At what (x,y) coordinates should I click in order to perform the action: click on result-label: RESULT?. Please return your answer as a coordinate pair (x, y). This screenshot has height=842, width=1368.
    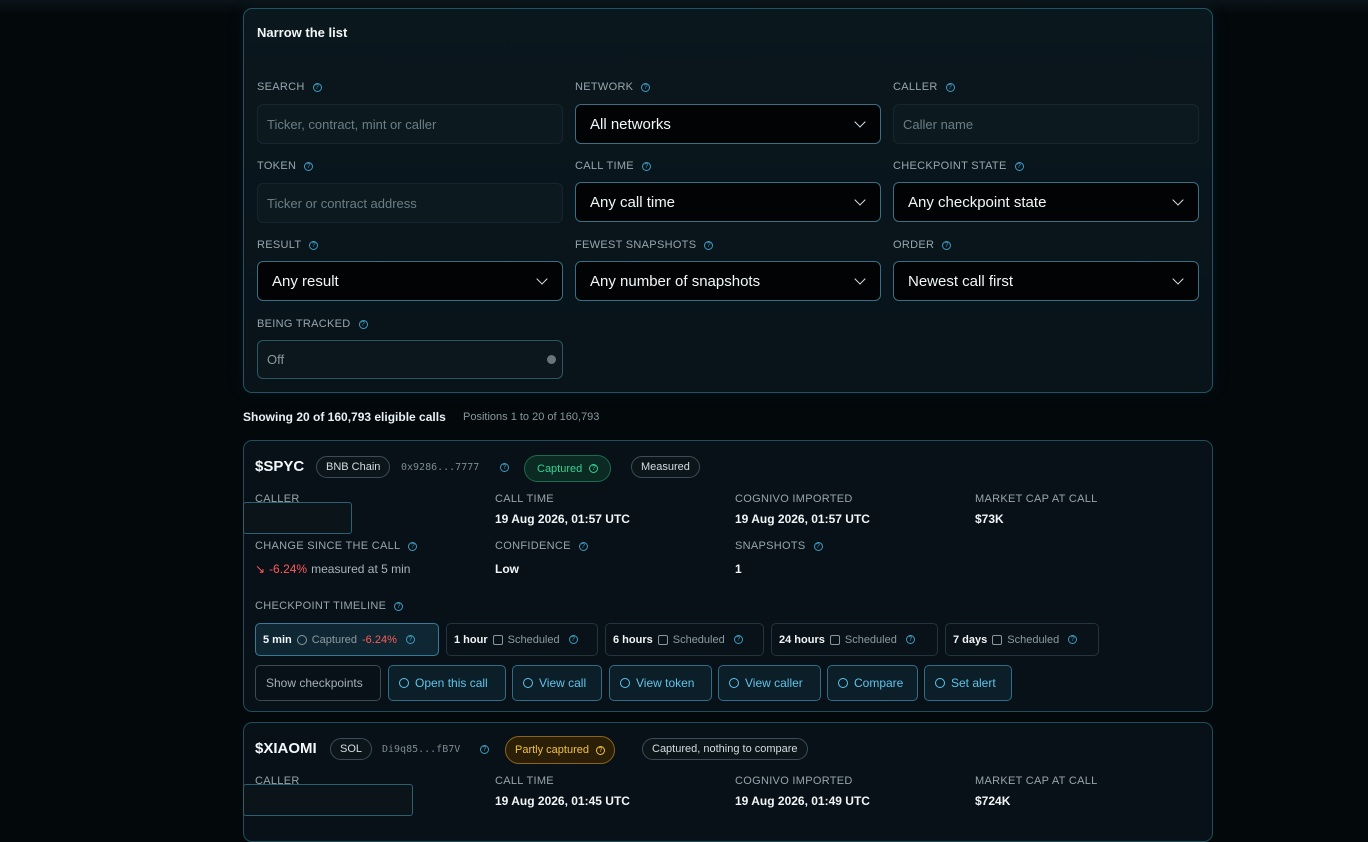
    Looking at the image, I should click on (288, 245).